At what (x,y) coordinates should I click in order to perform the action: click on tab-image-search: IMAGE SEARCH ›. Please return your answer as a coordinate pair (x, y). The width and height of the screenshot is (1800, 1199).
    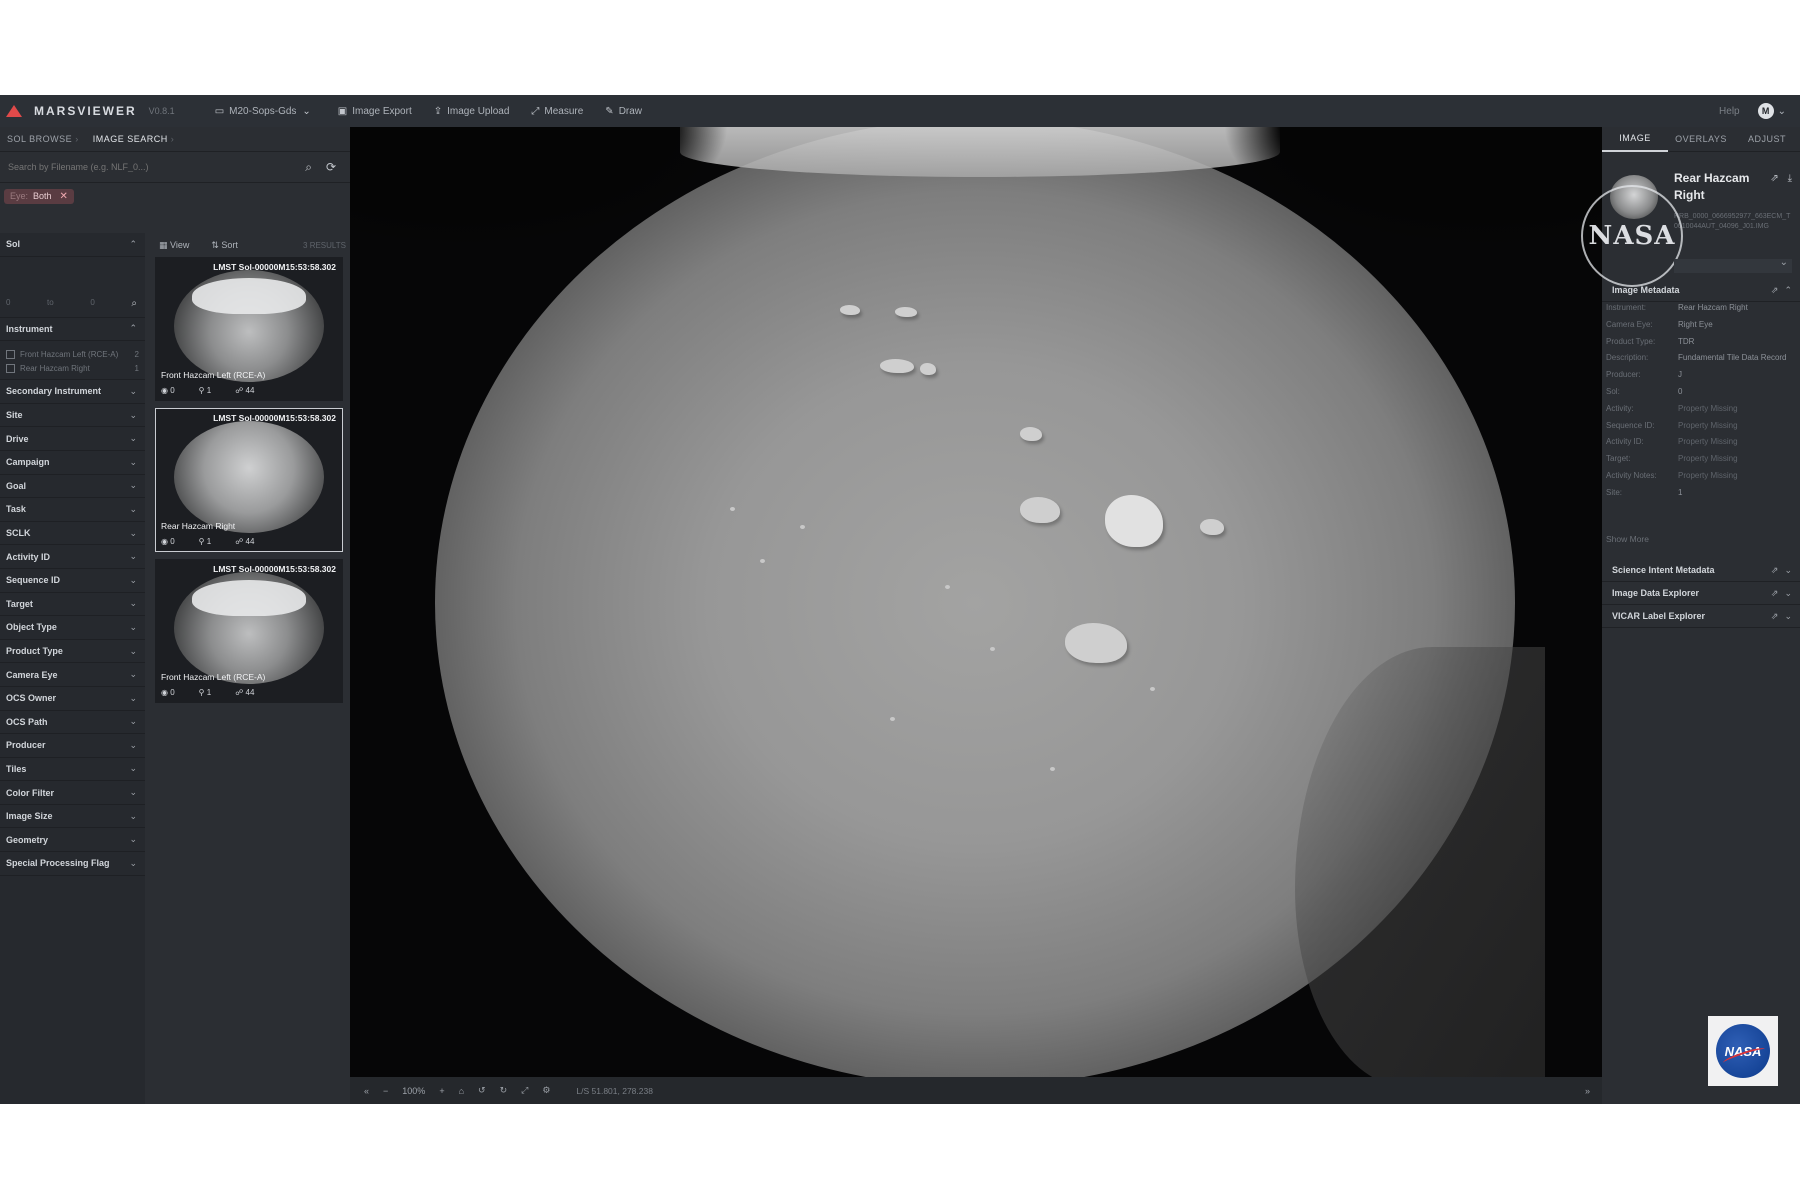
    Looking at the image, I should click on (134, 139).